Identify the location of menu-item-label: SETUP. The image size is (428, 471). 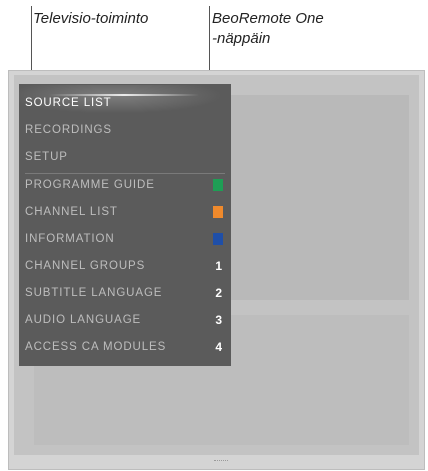
(46, 157).